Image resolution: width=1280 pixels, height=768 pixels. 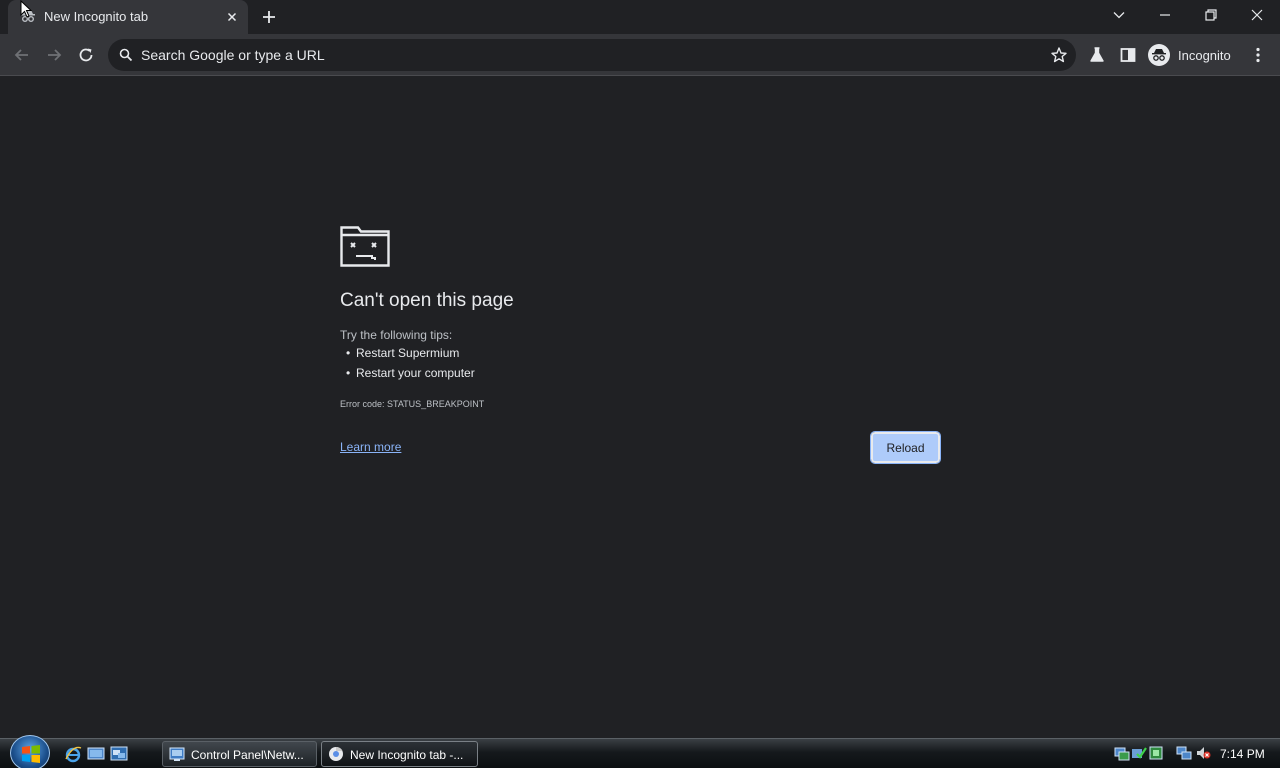 I want to click on internet-explorer-icon, so click(x=73, y=754).